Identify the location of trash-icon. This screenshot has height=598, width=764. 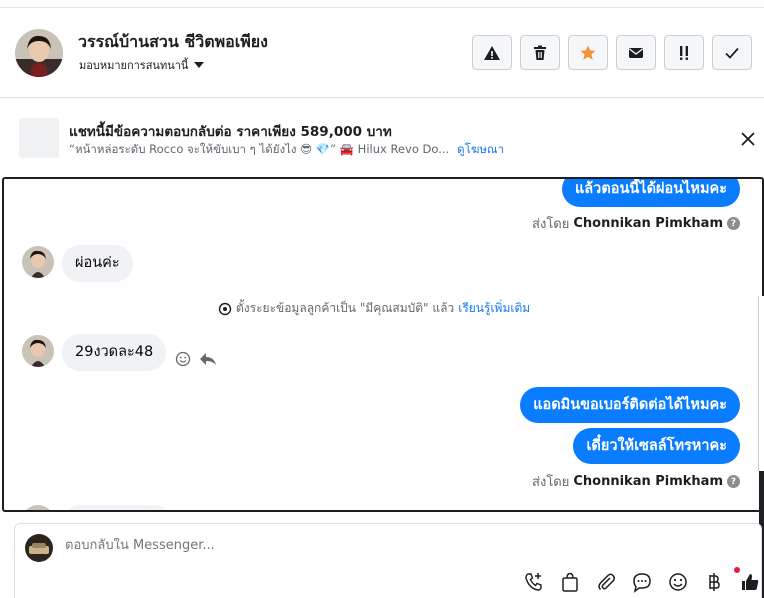
(540, 52).